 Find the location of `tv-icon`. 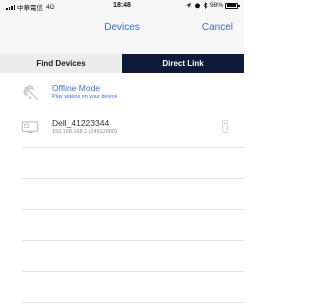

tv-icon is located at coordinates (30, 127).